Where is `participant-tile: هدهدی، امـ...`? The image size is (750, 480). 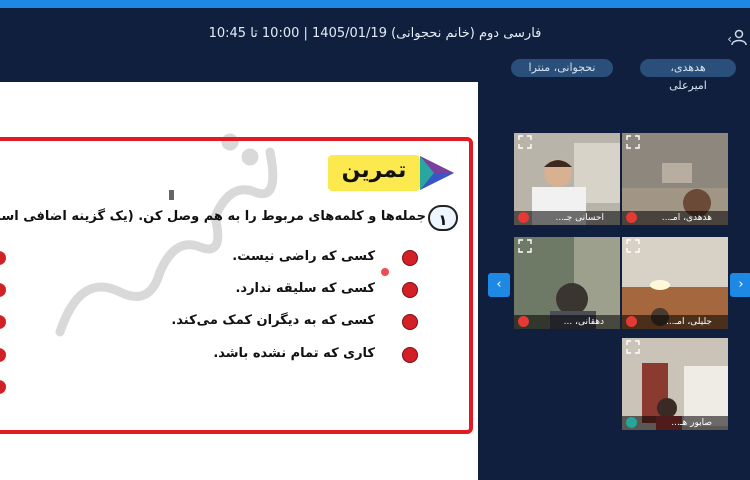 participant-tile: هدهدی، امـ... is located at coordinates (675, 179).